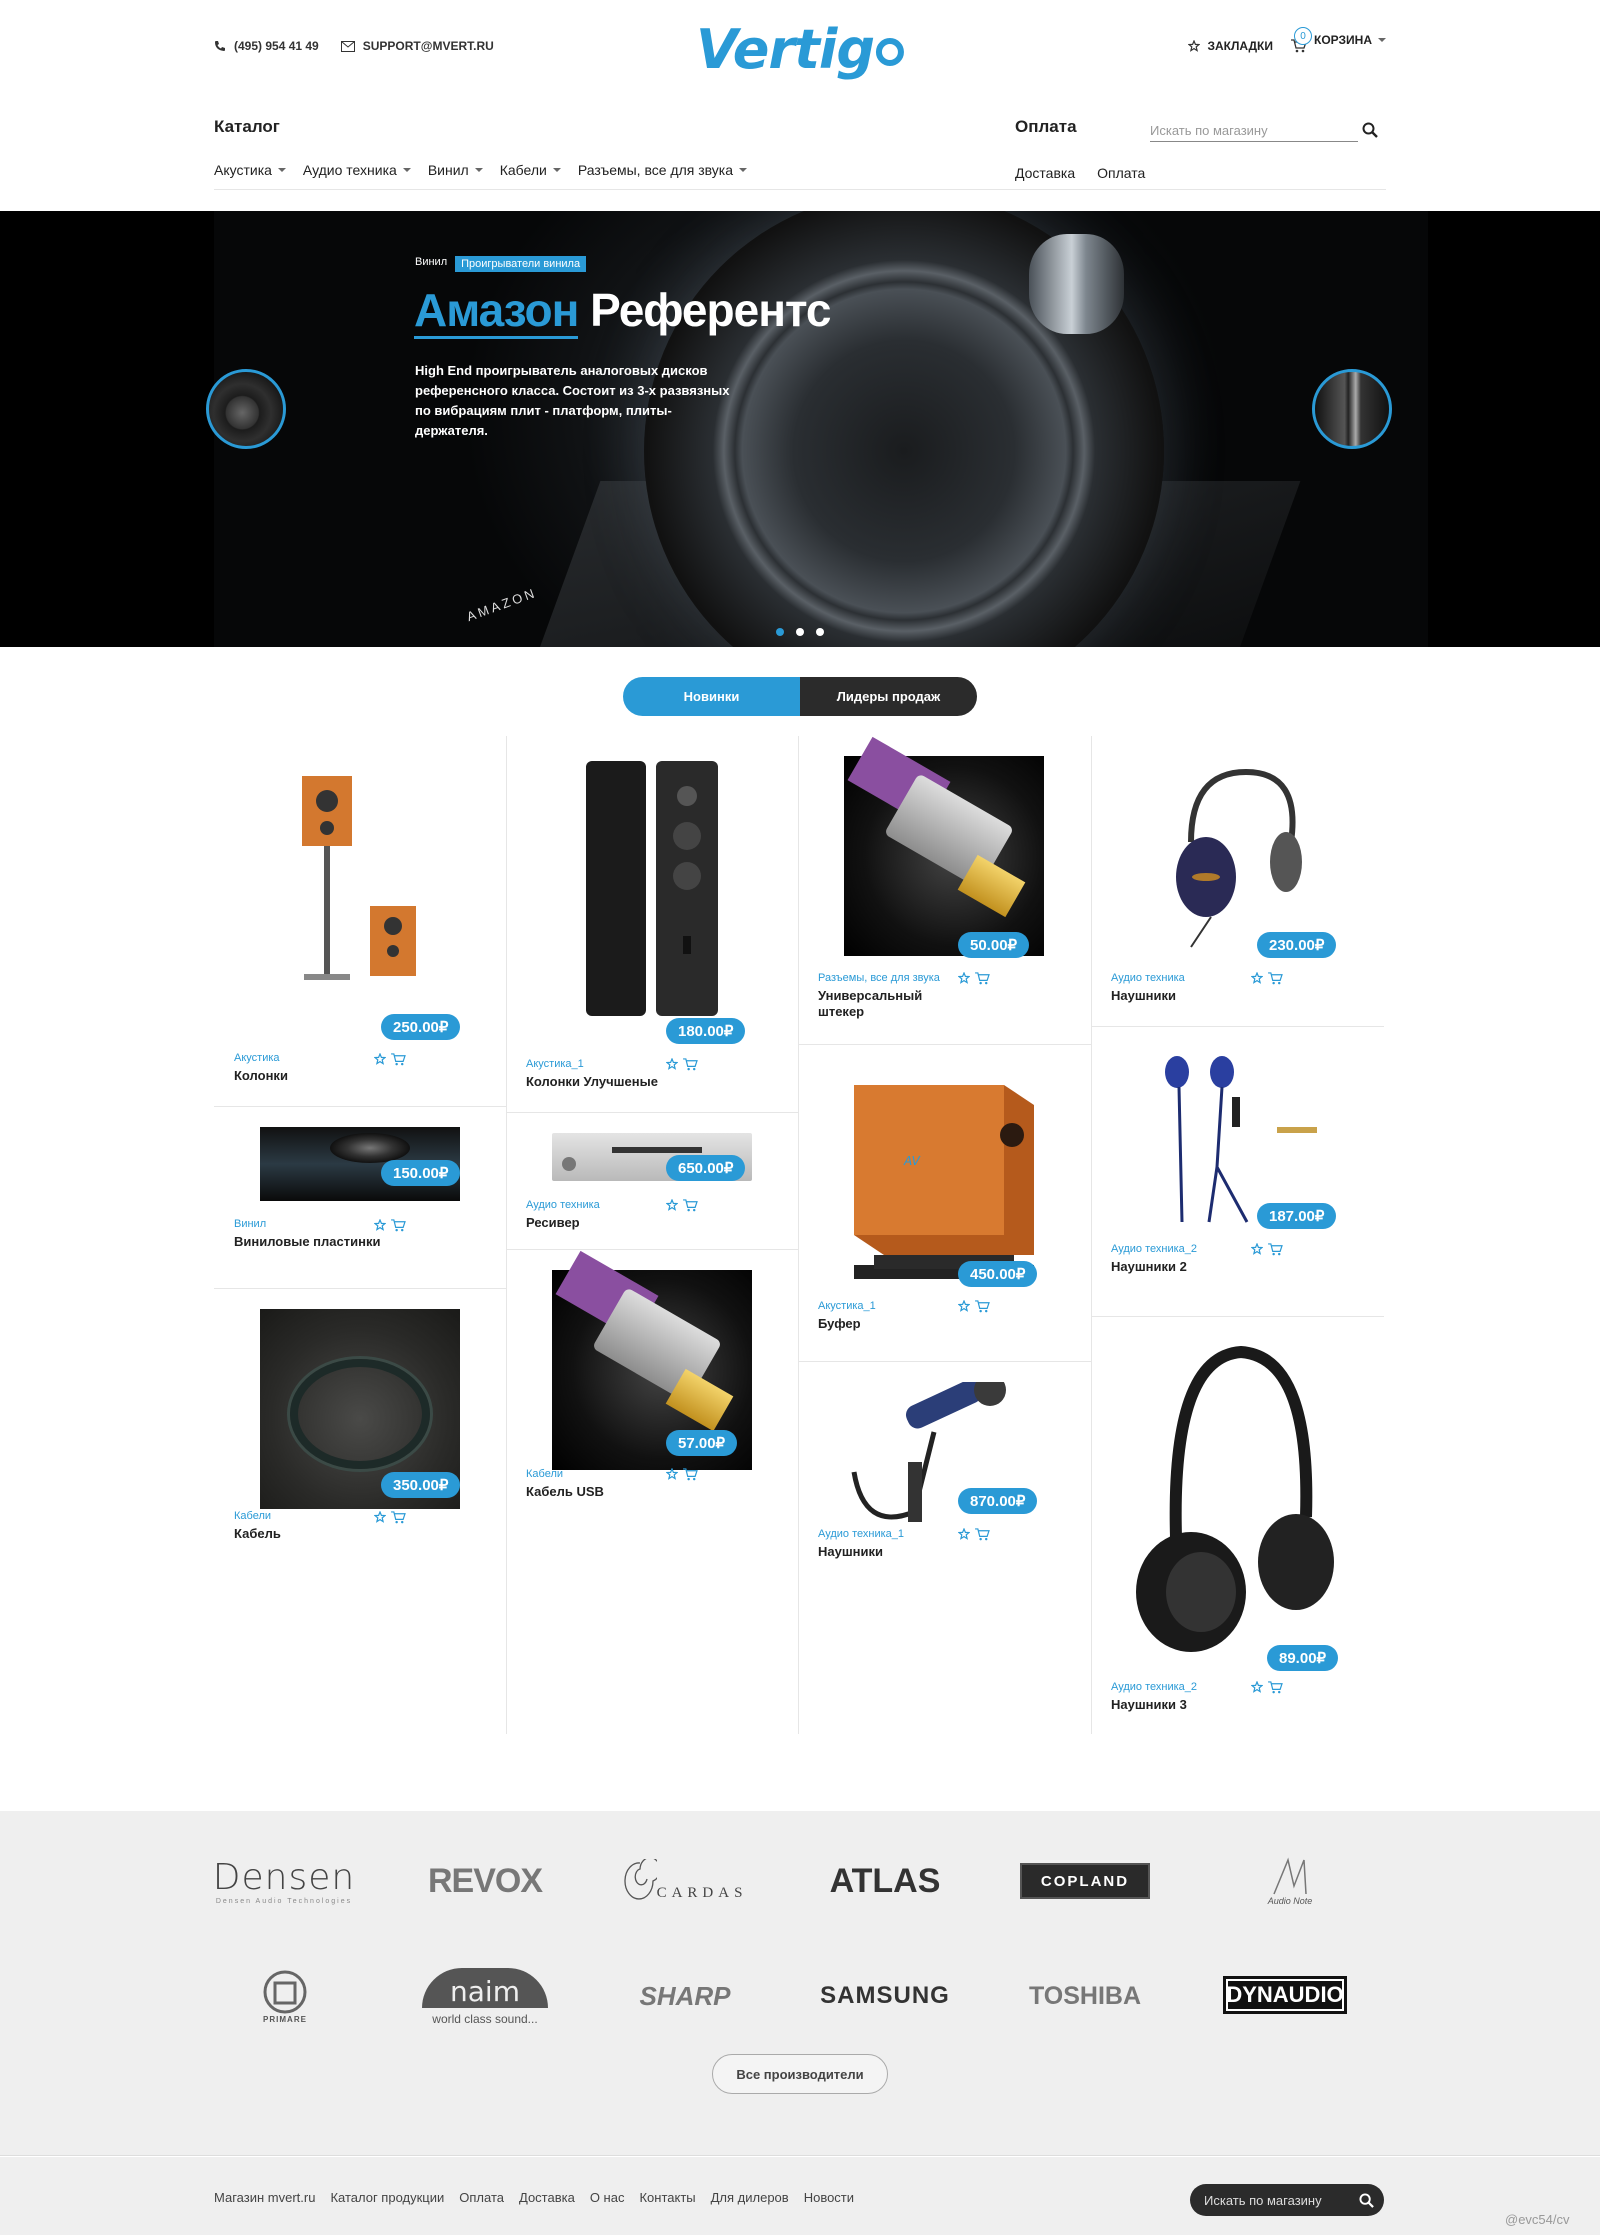 Image resolution: width=1600 pixels, height=2235 pixels. Describe the element at coordinates (1366, 2200) in the screenshot. I see `search-icon` at that location.